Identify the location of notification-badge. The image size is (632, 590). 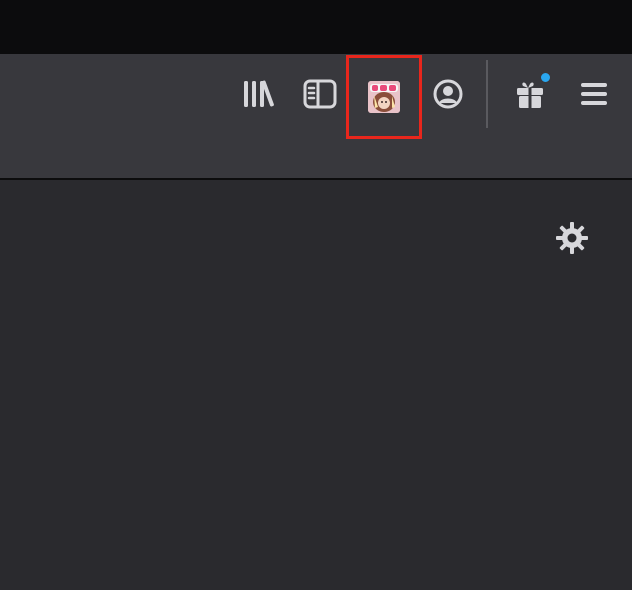
(545, 77).